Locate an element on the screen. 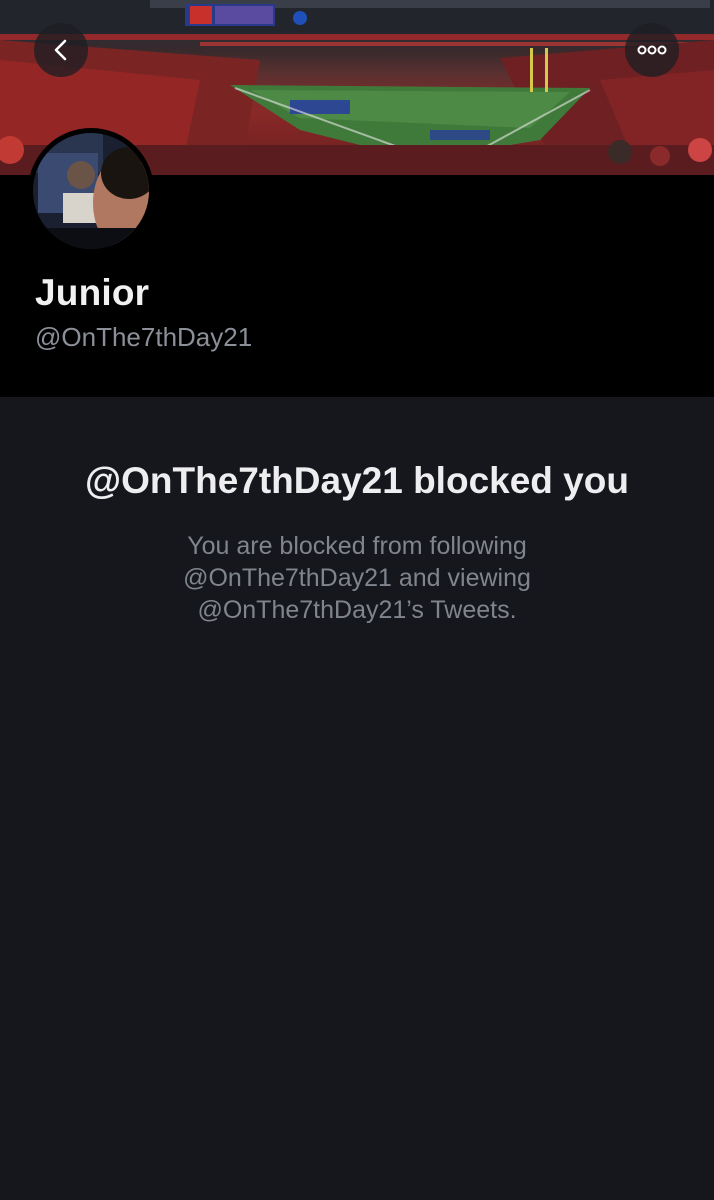 Image resolution: width=714 pixels, height=1200 pixels. more-dots-icon is located at coordinates (652, 50).